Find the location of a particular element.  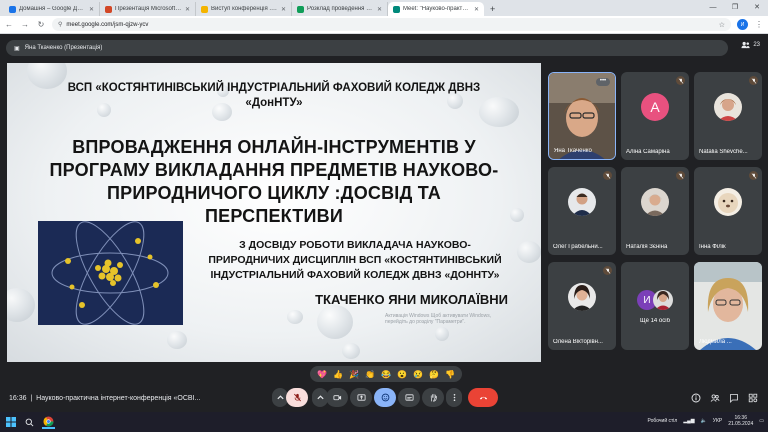

taskbar-clock: 16:36 21.05.2024 is located at coordinates (740, 421).